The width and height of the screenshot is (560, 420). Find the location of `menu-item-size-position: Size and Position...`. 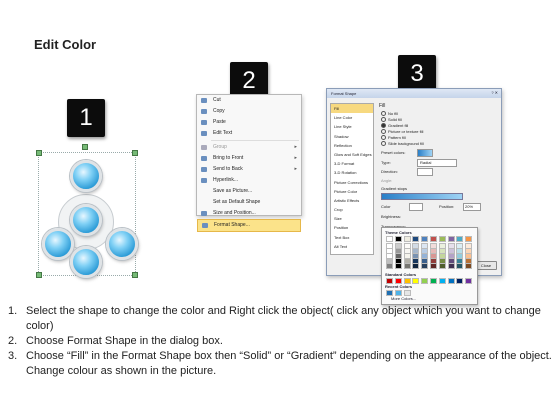

menu-item-size-position: Size and Position... is located at coordinates (249, 213).